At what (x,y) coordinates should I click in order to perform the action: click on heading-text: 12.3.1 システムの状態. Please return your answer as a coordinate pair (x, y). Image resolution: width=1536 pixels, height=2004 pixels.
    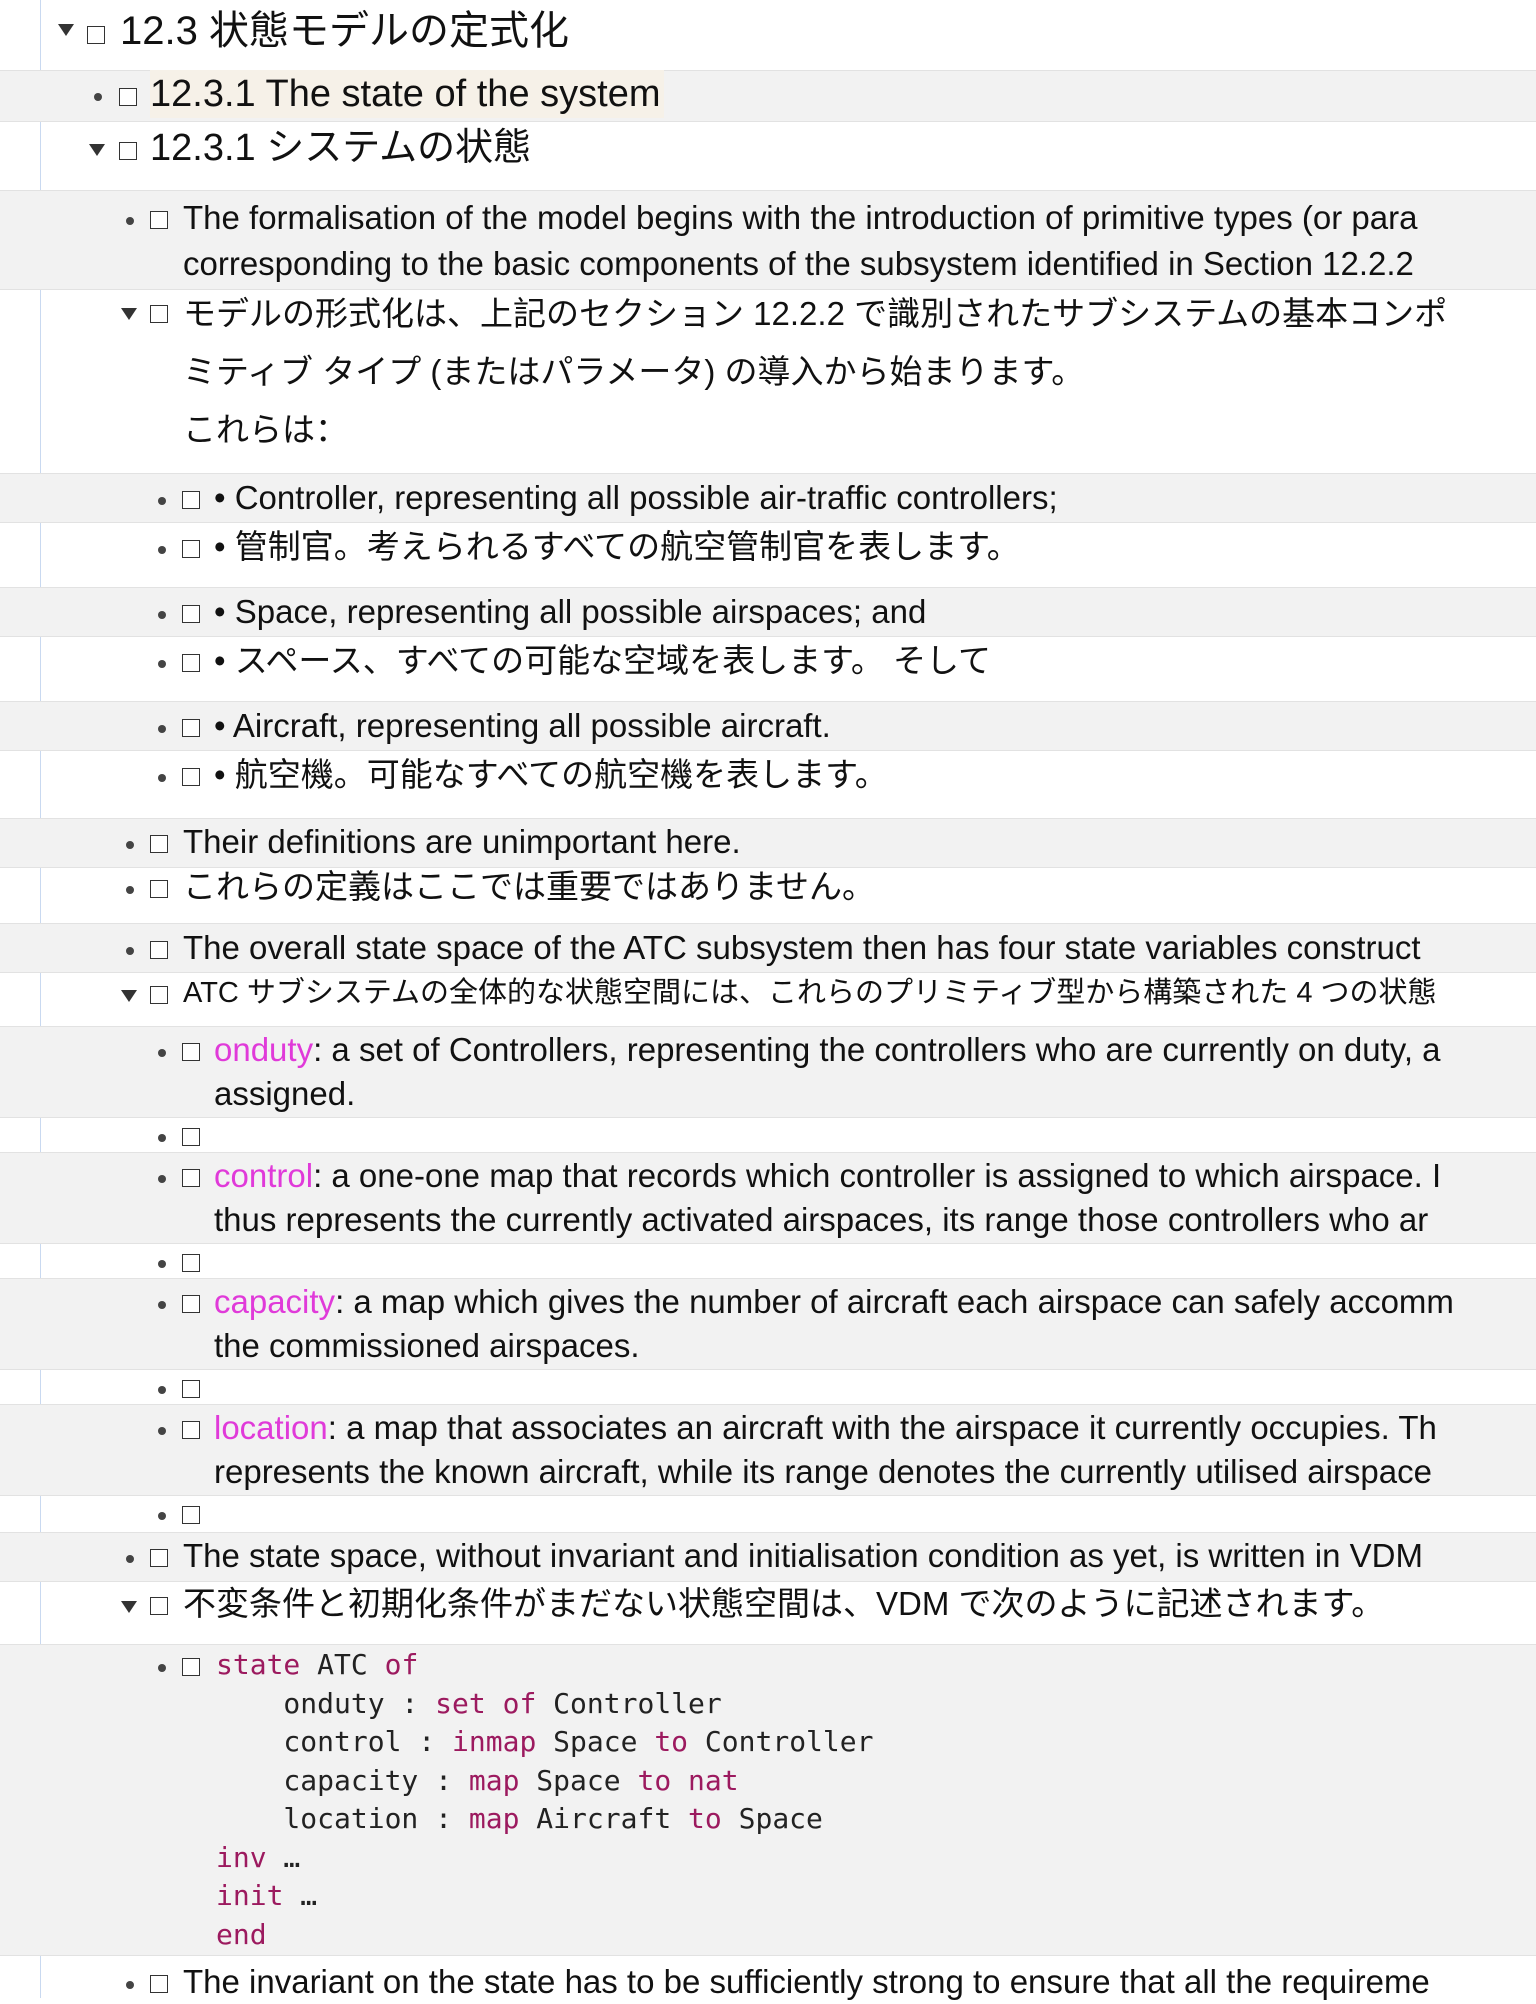
    Looking at the image, I should click on (341, 148).